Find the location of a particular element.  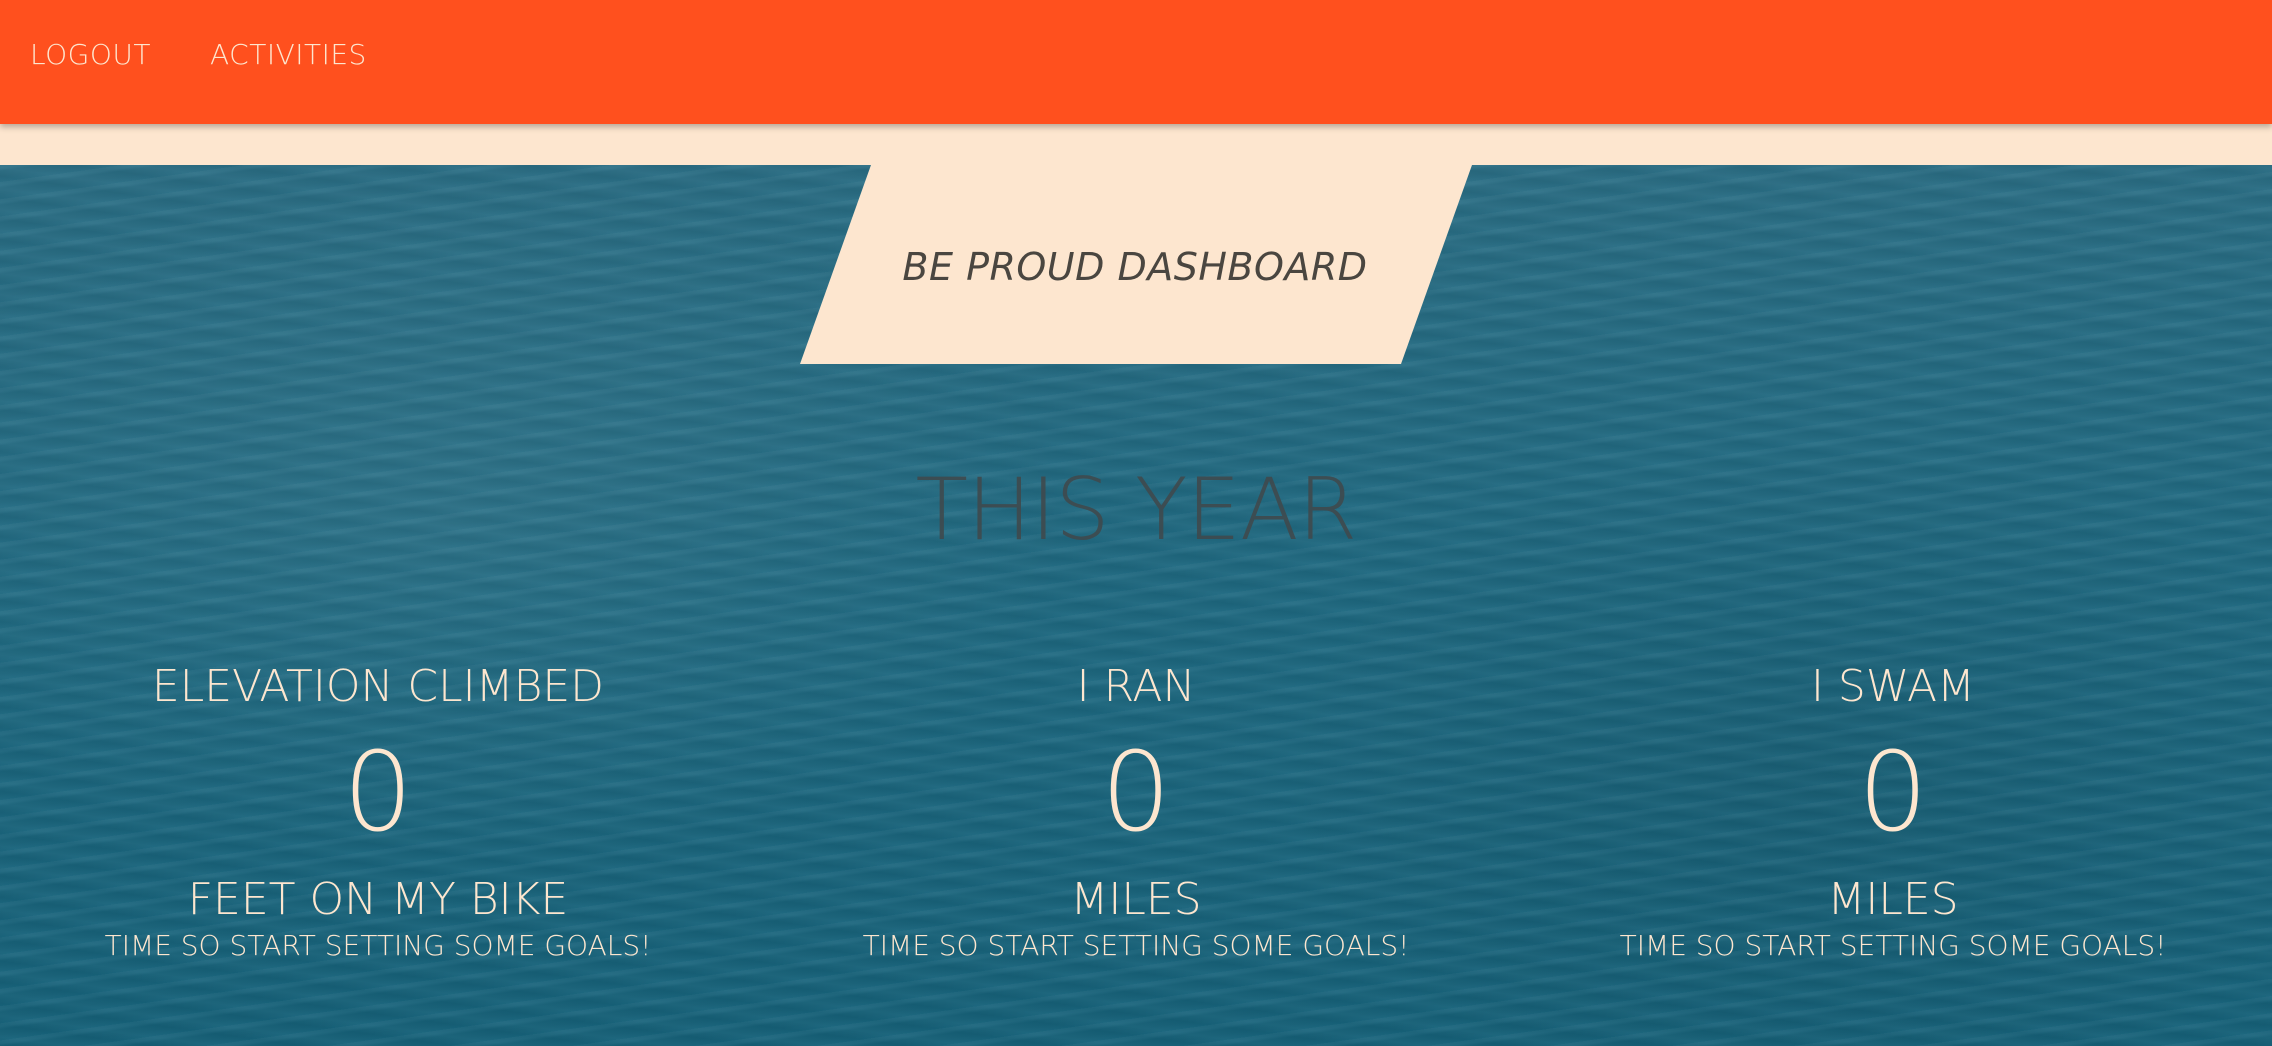

section-title: THIS YEAR is located at coordinates (1136, 510).